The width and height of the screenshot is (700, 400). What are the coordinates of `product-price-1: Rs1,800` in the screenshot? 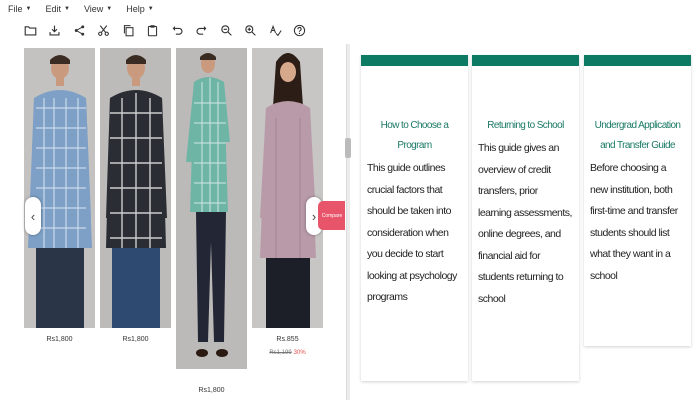 It's located at (59, 339).